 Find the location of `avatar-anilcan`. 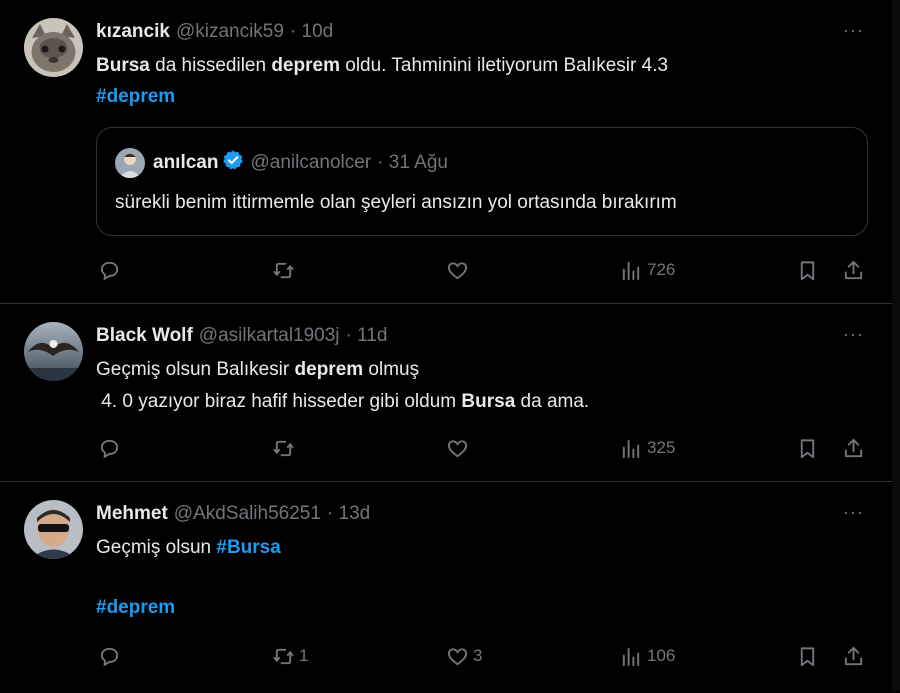

avatar-anilcan is located at coordinates (130, 163).